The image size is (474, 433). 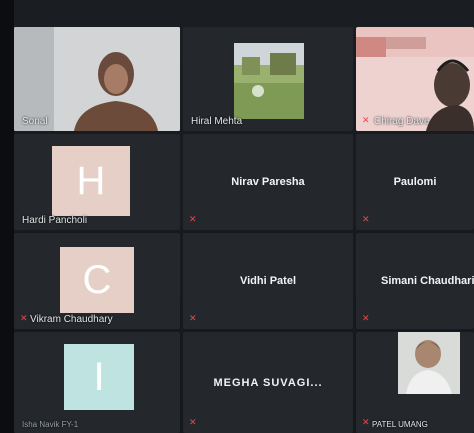 I want to click on participant-tile-patel-umang: ✕ PATEL UMANG, so click(x=415, y=382).